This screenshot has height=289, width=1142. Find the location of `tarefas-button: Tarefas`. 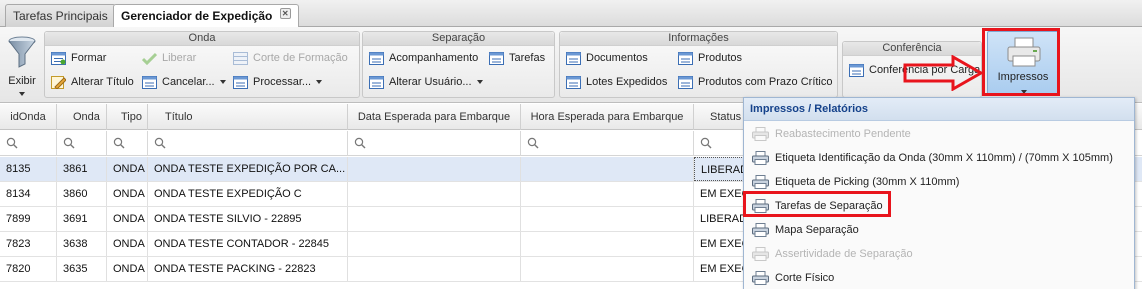

tarefas-button: Tarefas is located at coordinates (517, 58).